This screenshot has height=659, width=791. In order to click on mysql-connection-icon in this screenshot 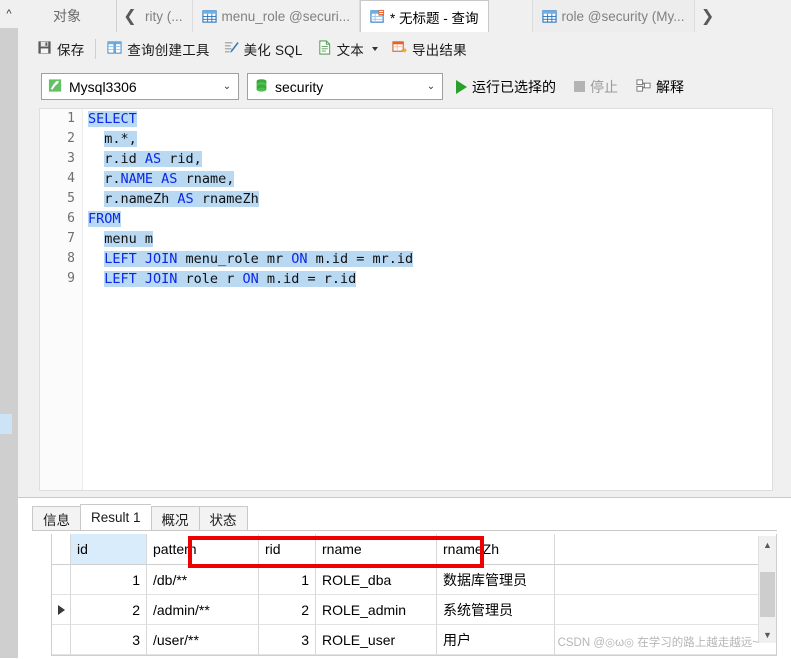, I will do `click(55, 87)`.